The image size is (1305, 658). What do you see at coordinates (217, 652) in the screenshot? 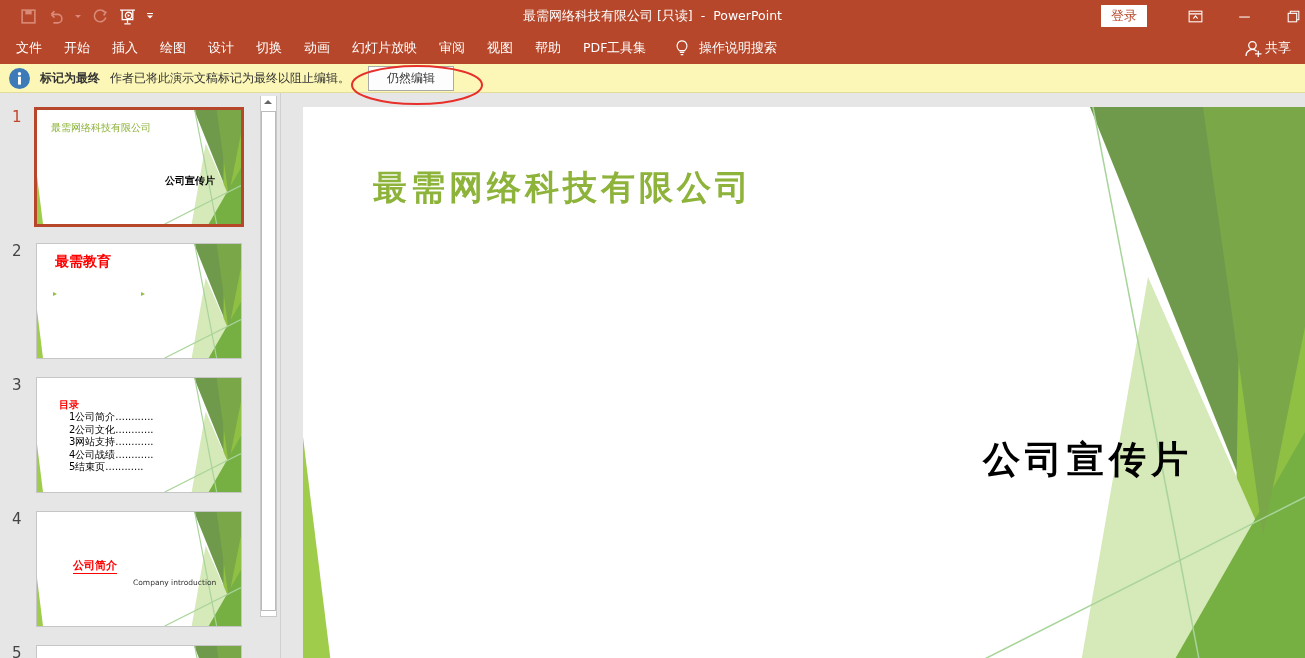
I see `triangle-pattern-drawing` at bounding box center [217, 652].